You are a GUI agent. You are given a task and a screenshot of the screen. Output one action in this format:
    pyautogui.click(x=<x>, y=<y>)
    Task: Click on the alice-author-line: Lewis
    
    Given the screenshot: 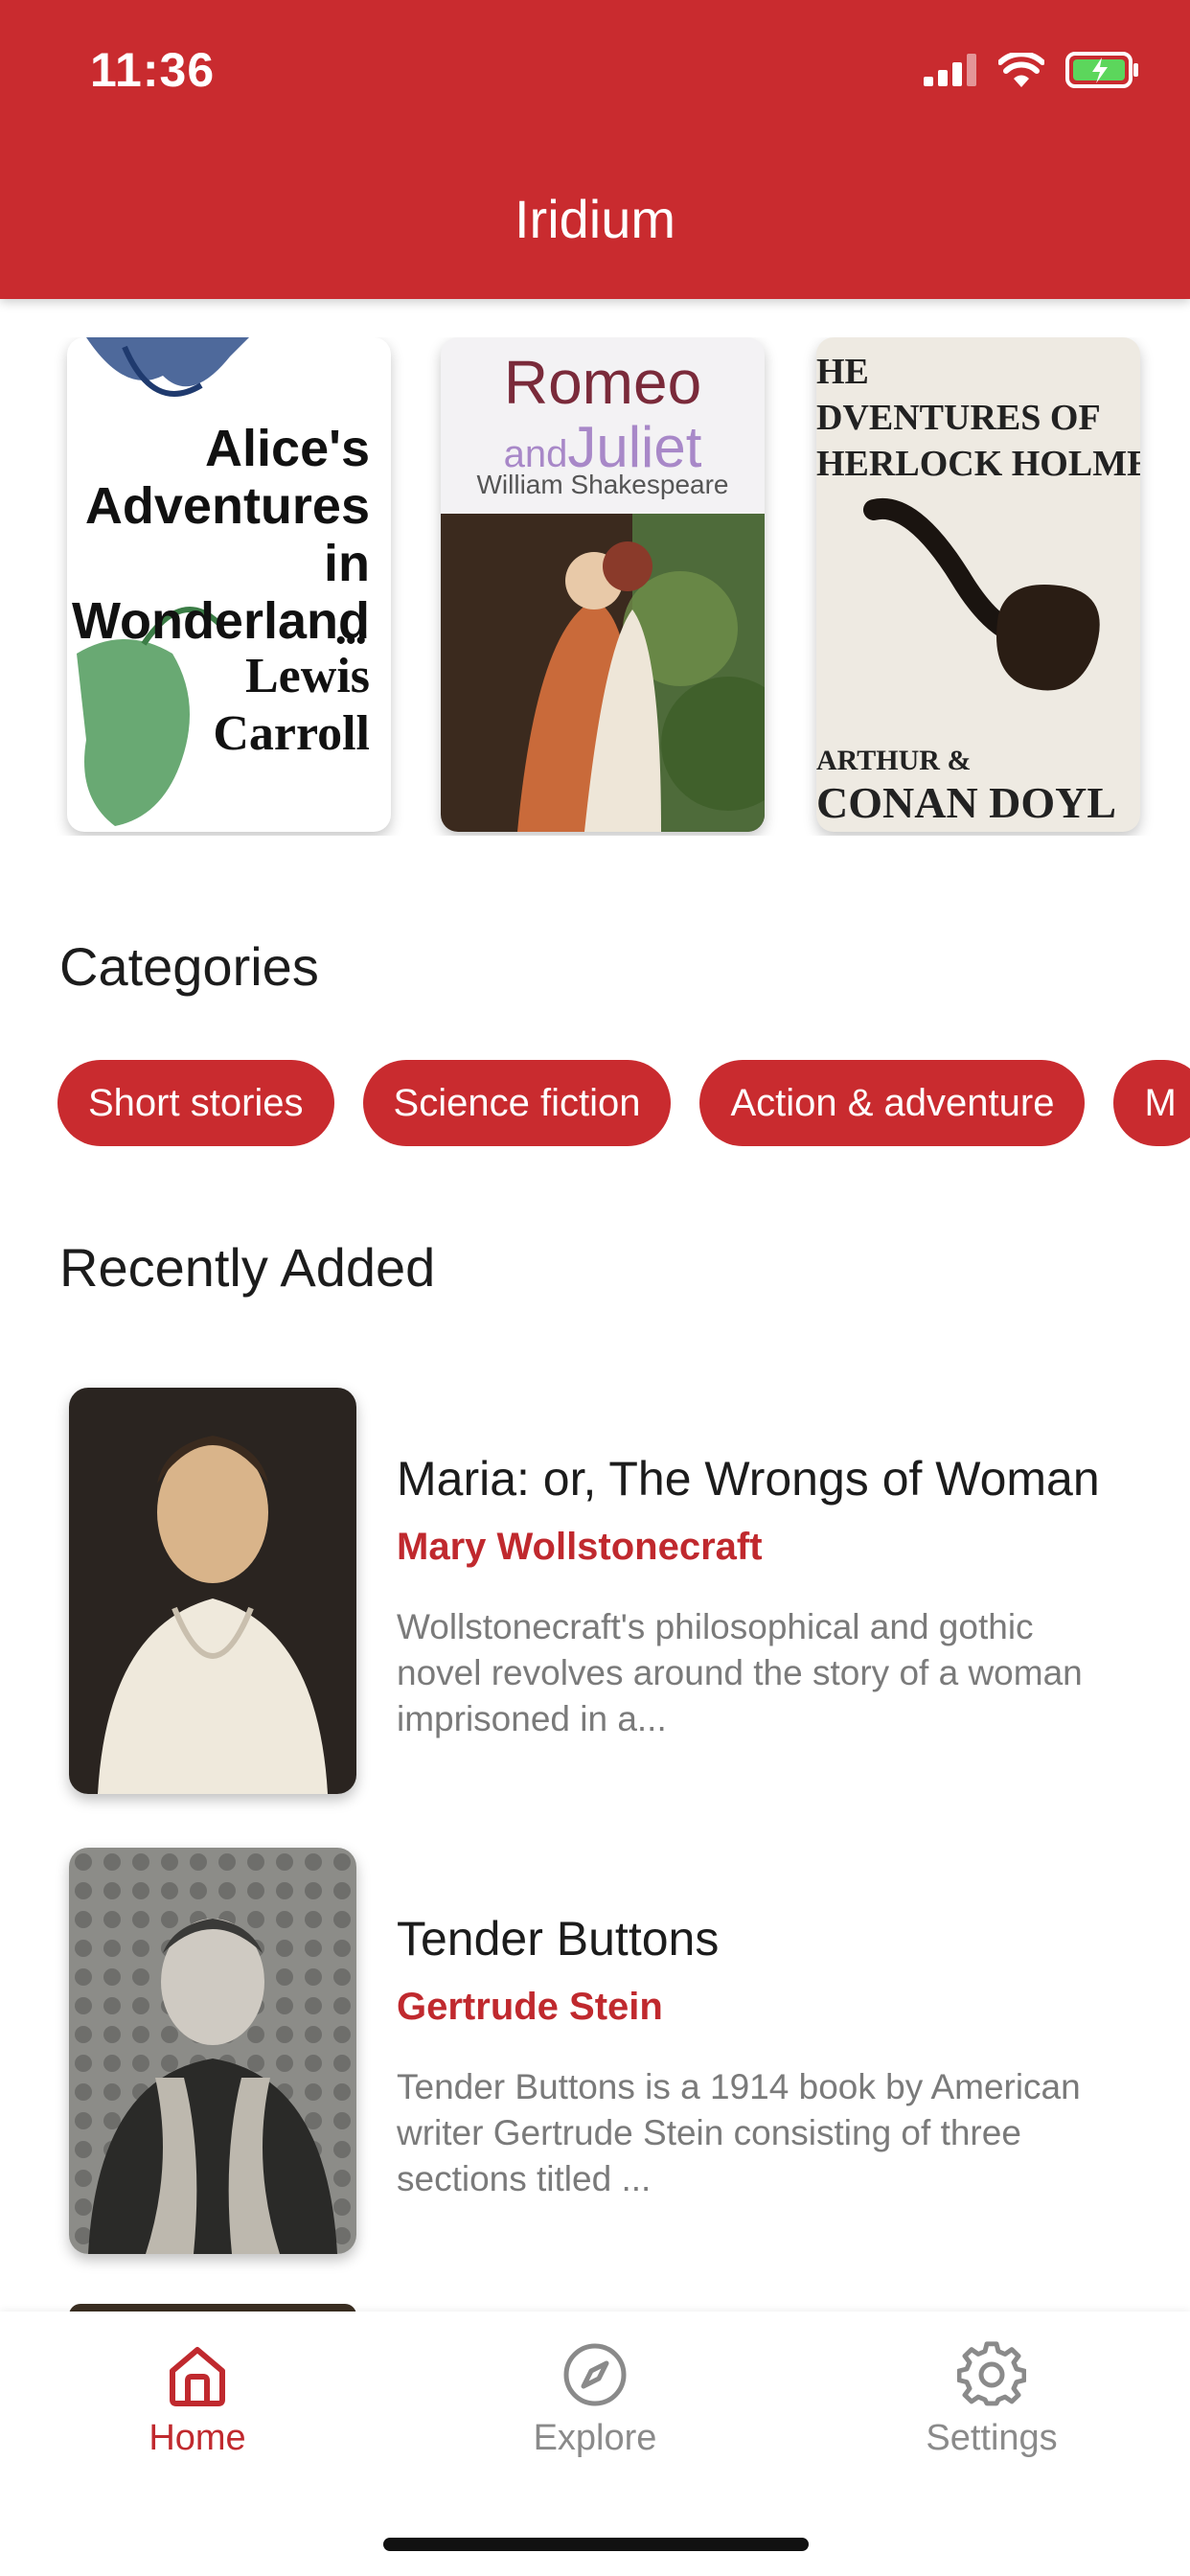 What is the action you would take?
    pyautogui.click(x=308, y=676)
    